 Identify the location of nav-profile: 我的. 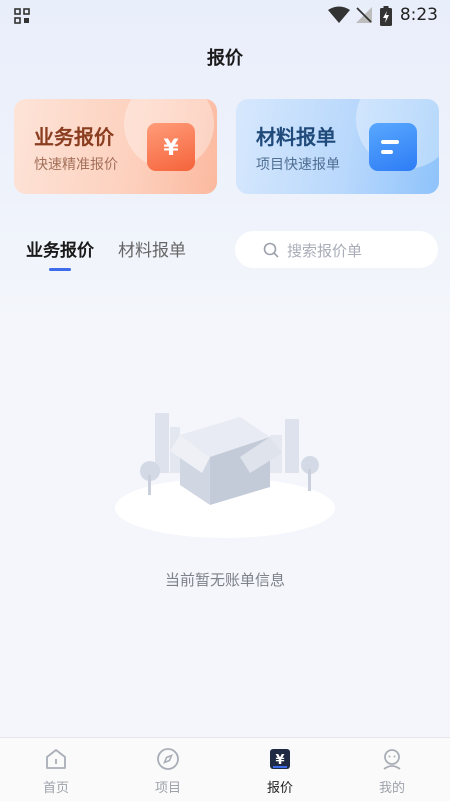
(392, 769).